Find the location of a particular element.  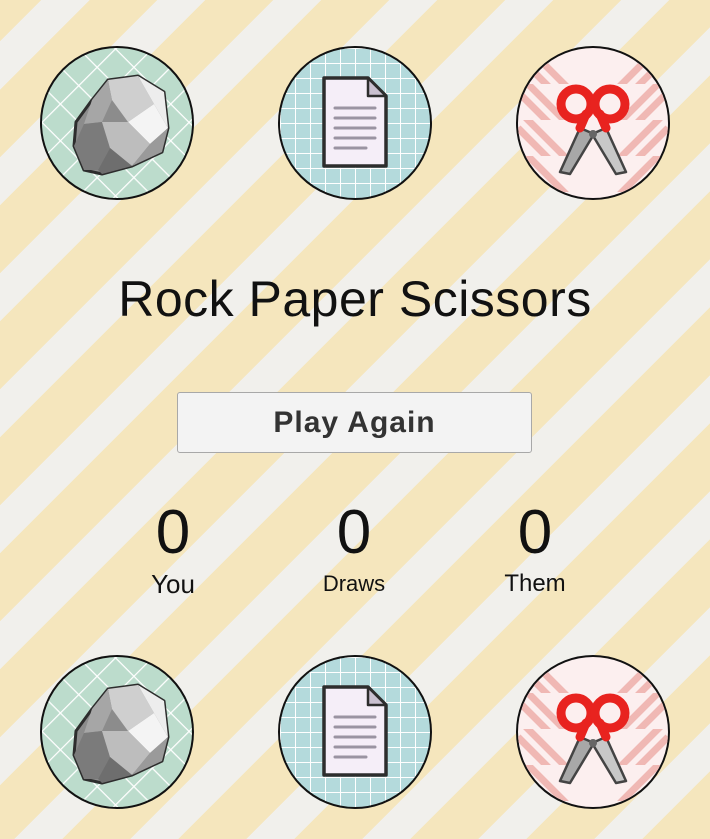

top-paper-button is located at coordinates (355, 123).